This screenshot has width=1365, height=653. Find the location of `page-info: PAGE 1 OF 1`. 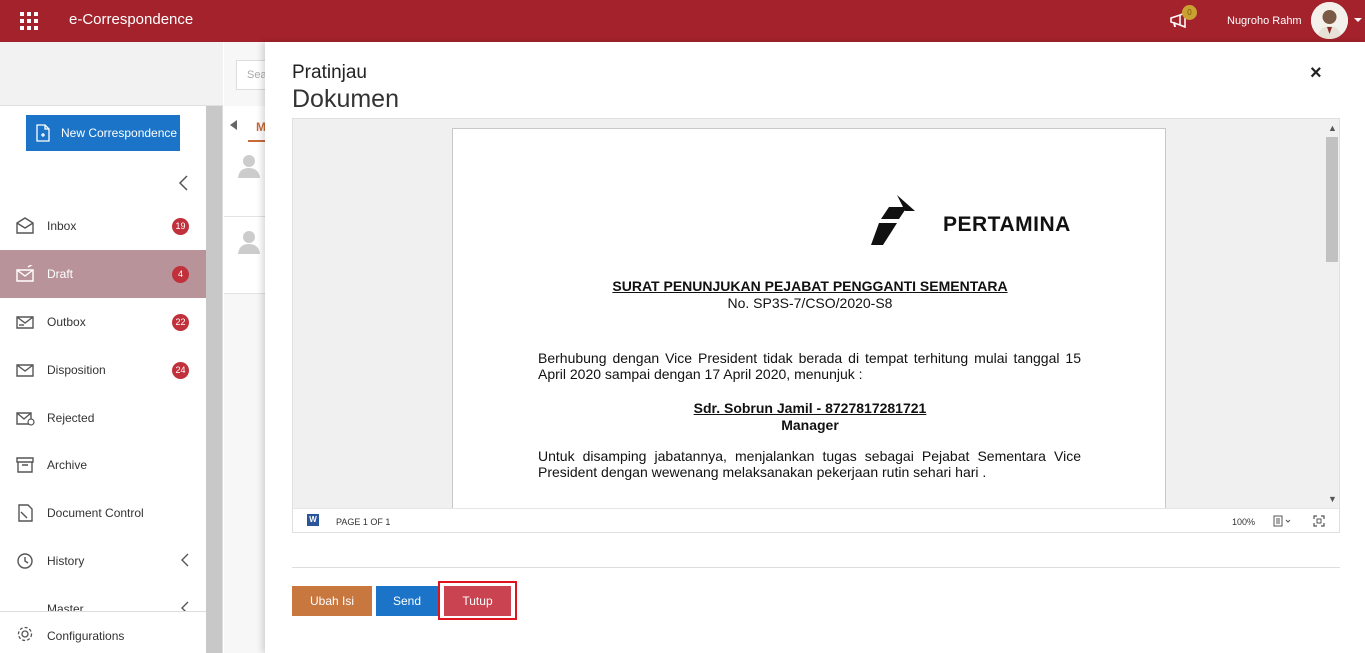

page-info: PAGE 1 OF 1 is located at coordinates (363, 522).